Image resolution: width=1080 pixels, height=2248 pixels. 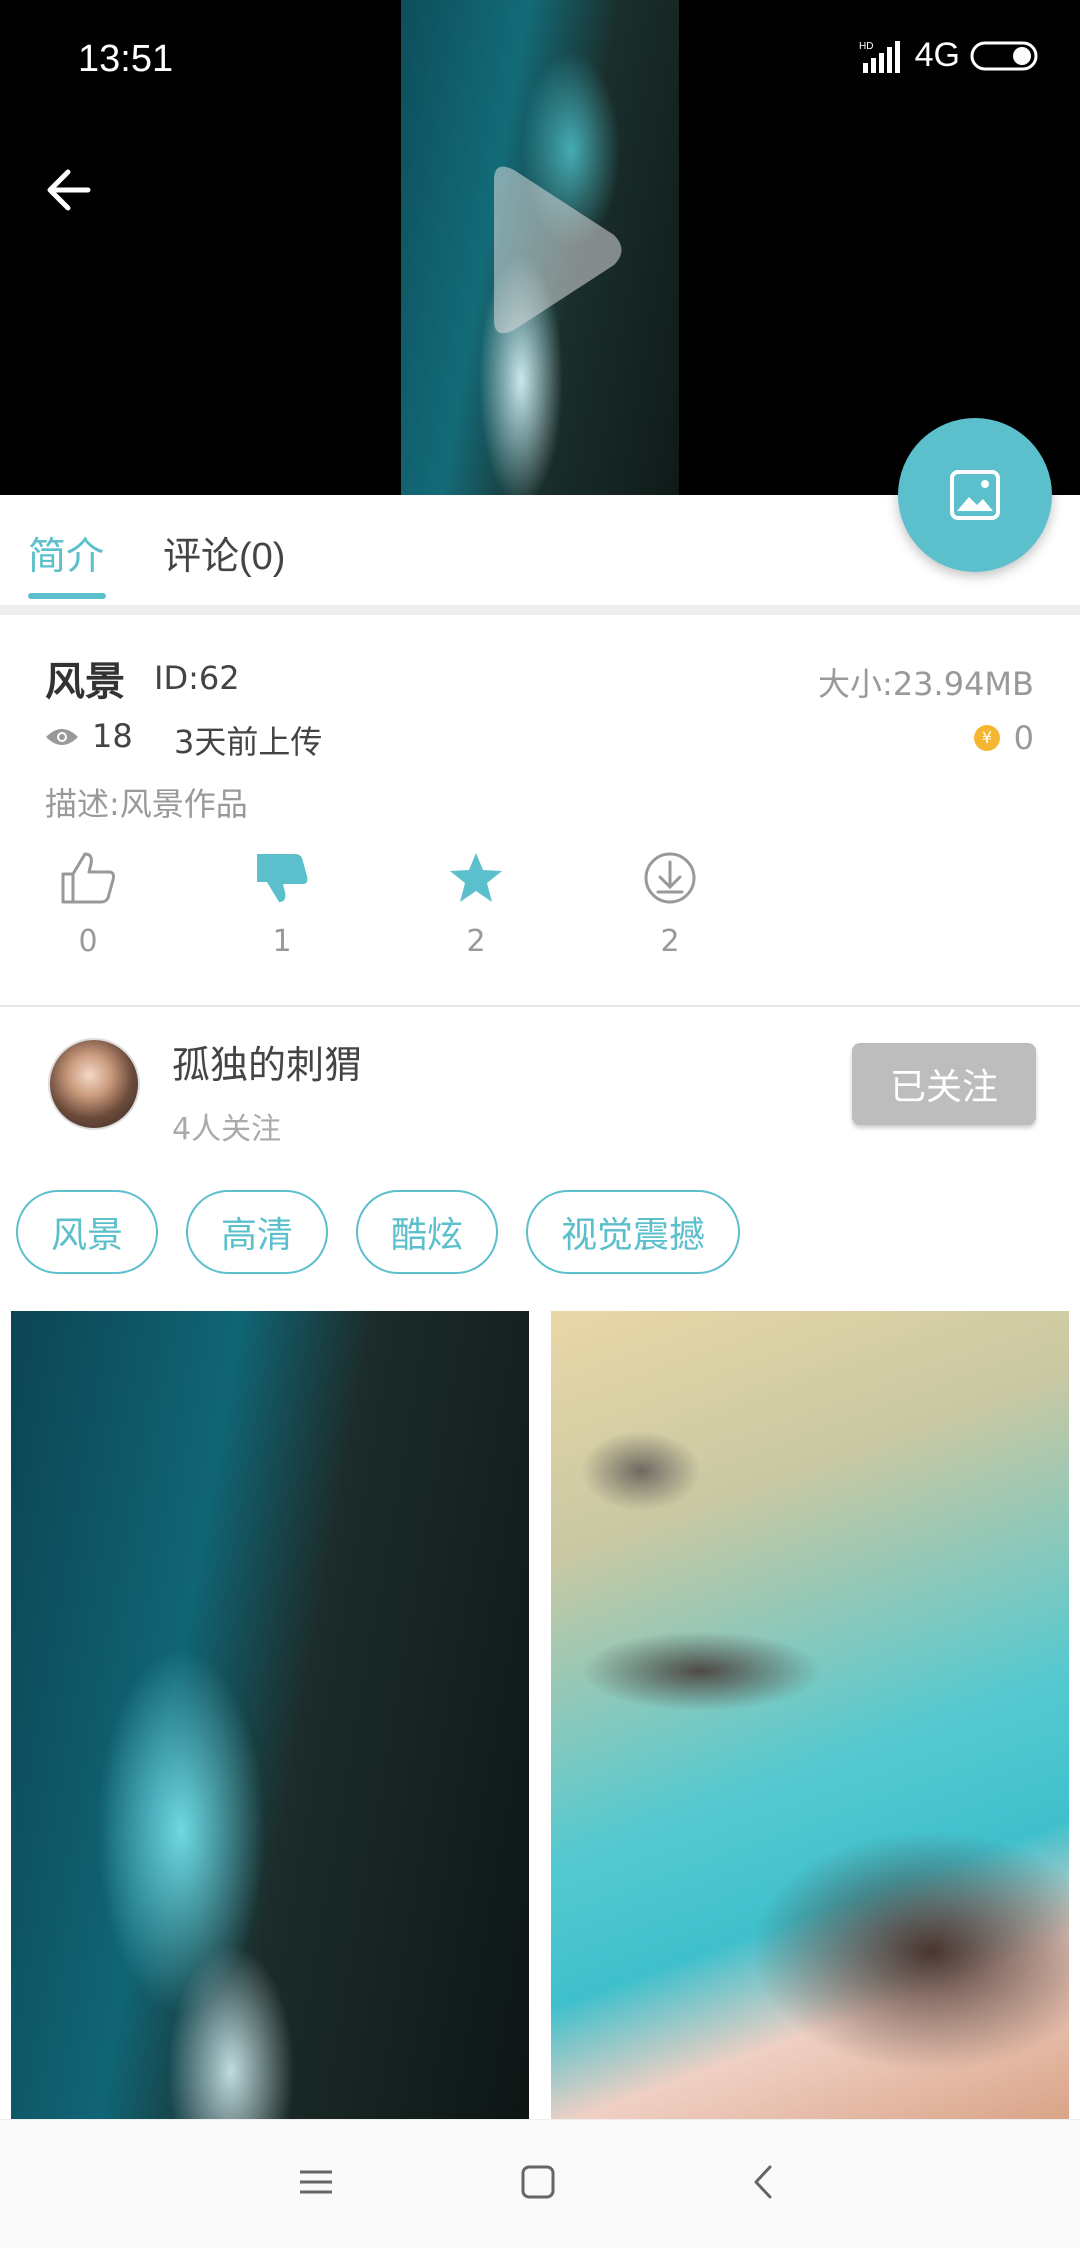 I want to click on coin-count: 0, so click(x=1023, y=738).